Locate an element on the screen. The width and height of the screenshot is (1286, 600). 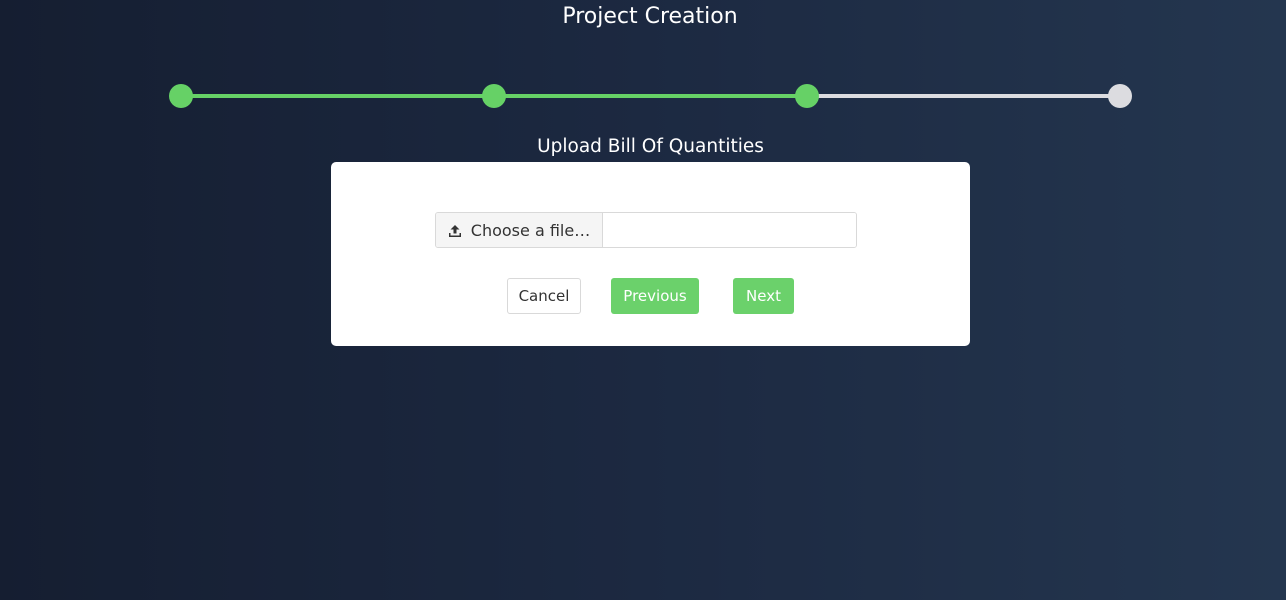
step-1-dot is located at coordinates (181, 96).